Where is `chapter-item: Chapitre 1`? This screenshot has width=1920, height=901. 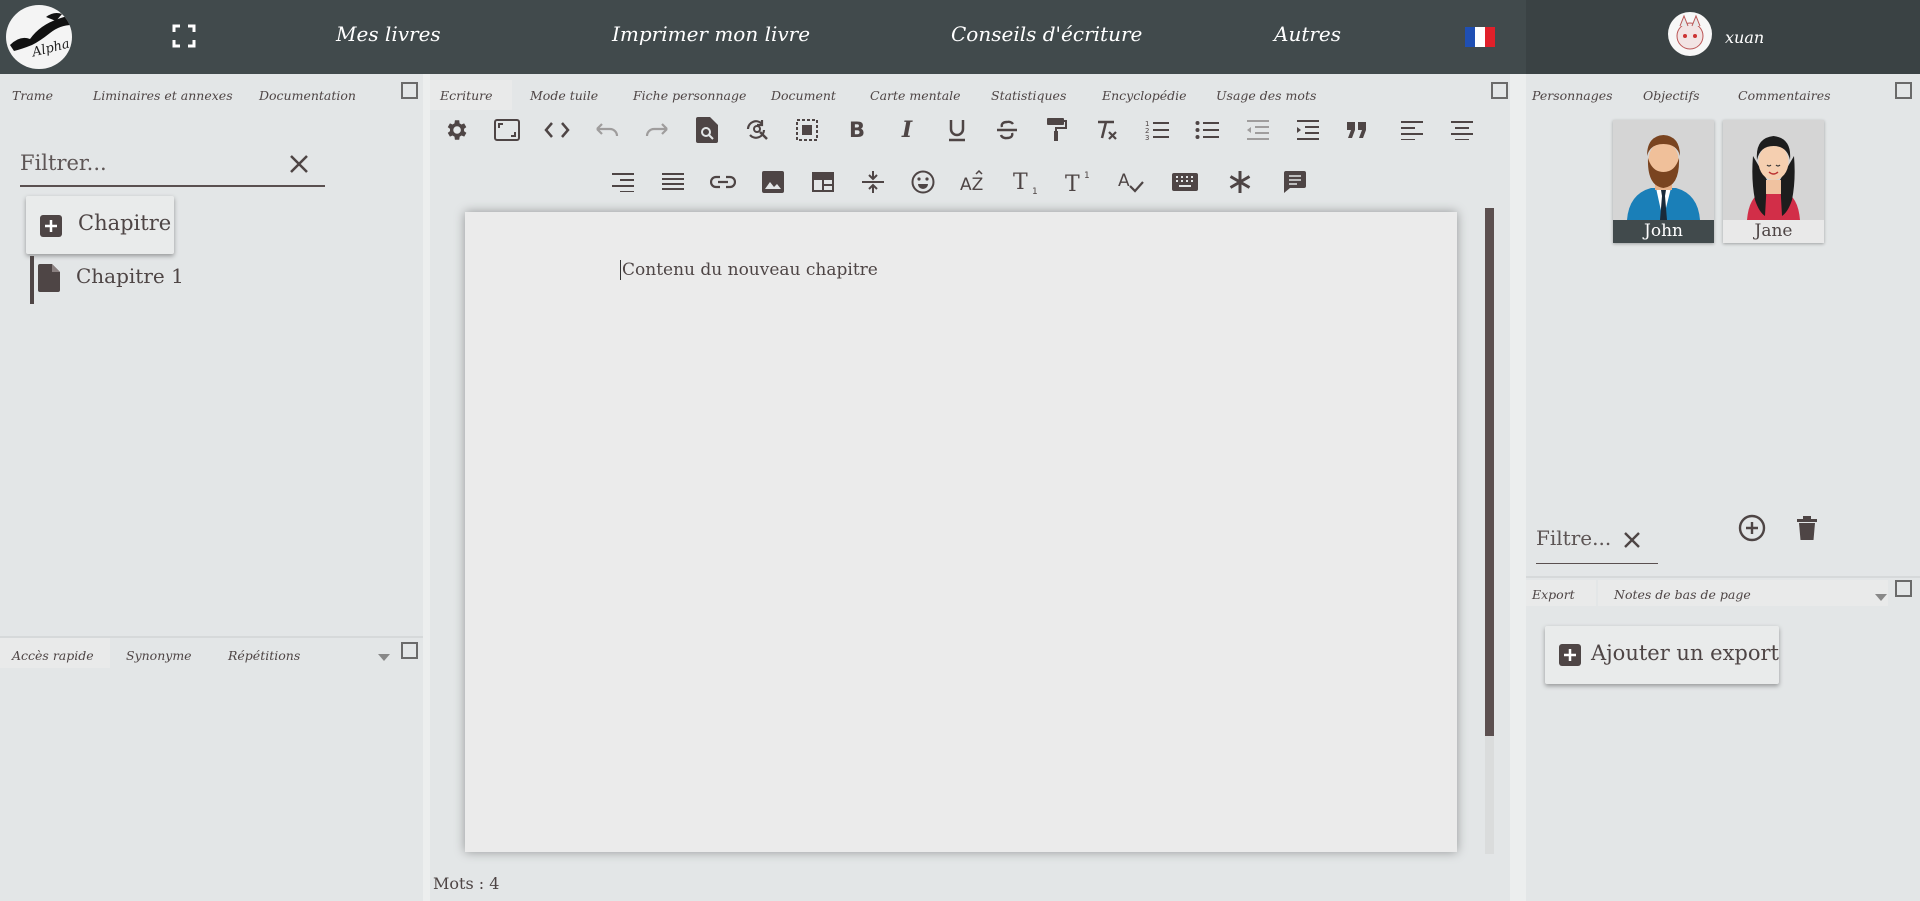 chapter-item: Chapitre 1 is located at coordinates (155, 280).